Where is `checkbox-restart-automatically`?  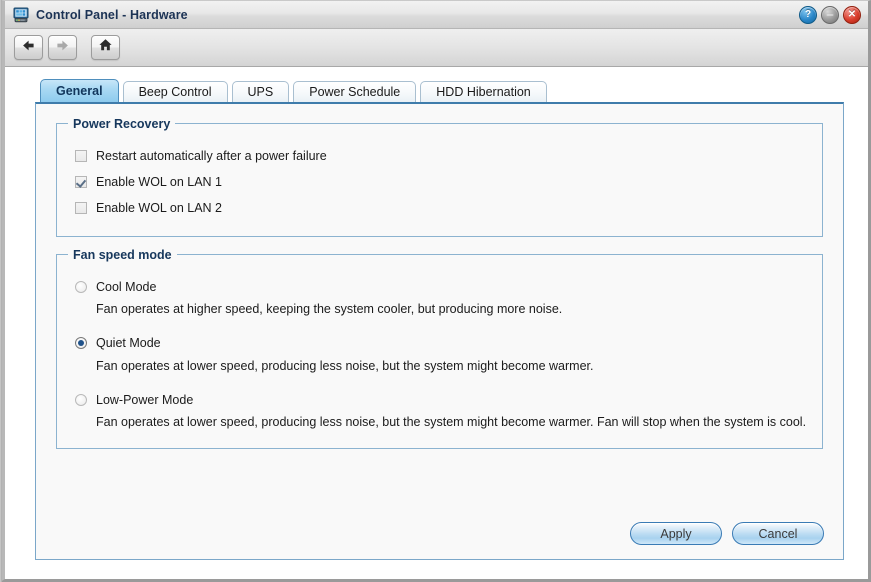 checkbox-restart-automatically is located at coordinates (81, 156).